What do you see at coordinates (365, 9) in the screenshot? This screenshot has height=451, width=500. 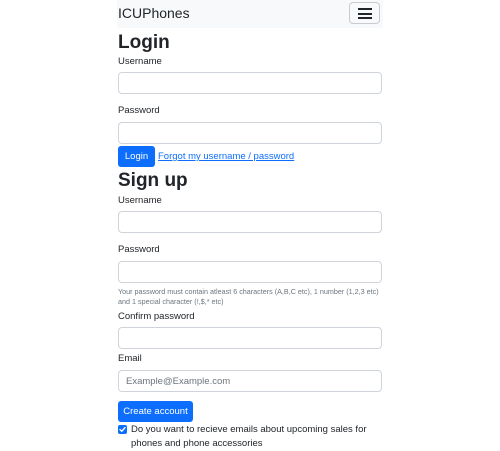 I see `hamburger-icon` at bounding box center [365, 9].